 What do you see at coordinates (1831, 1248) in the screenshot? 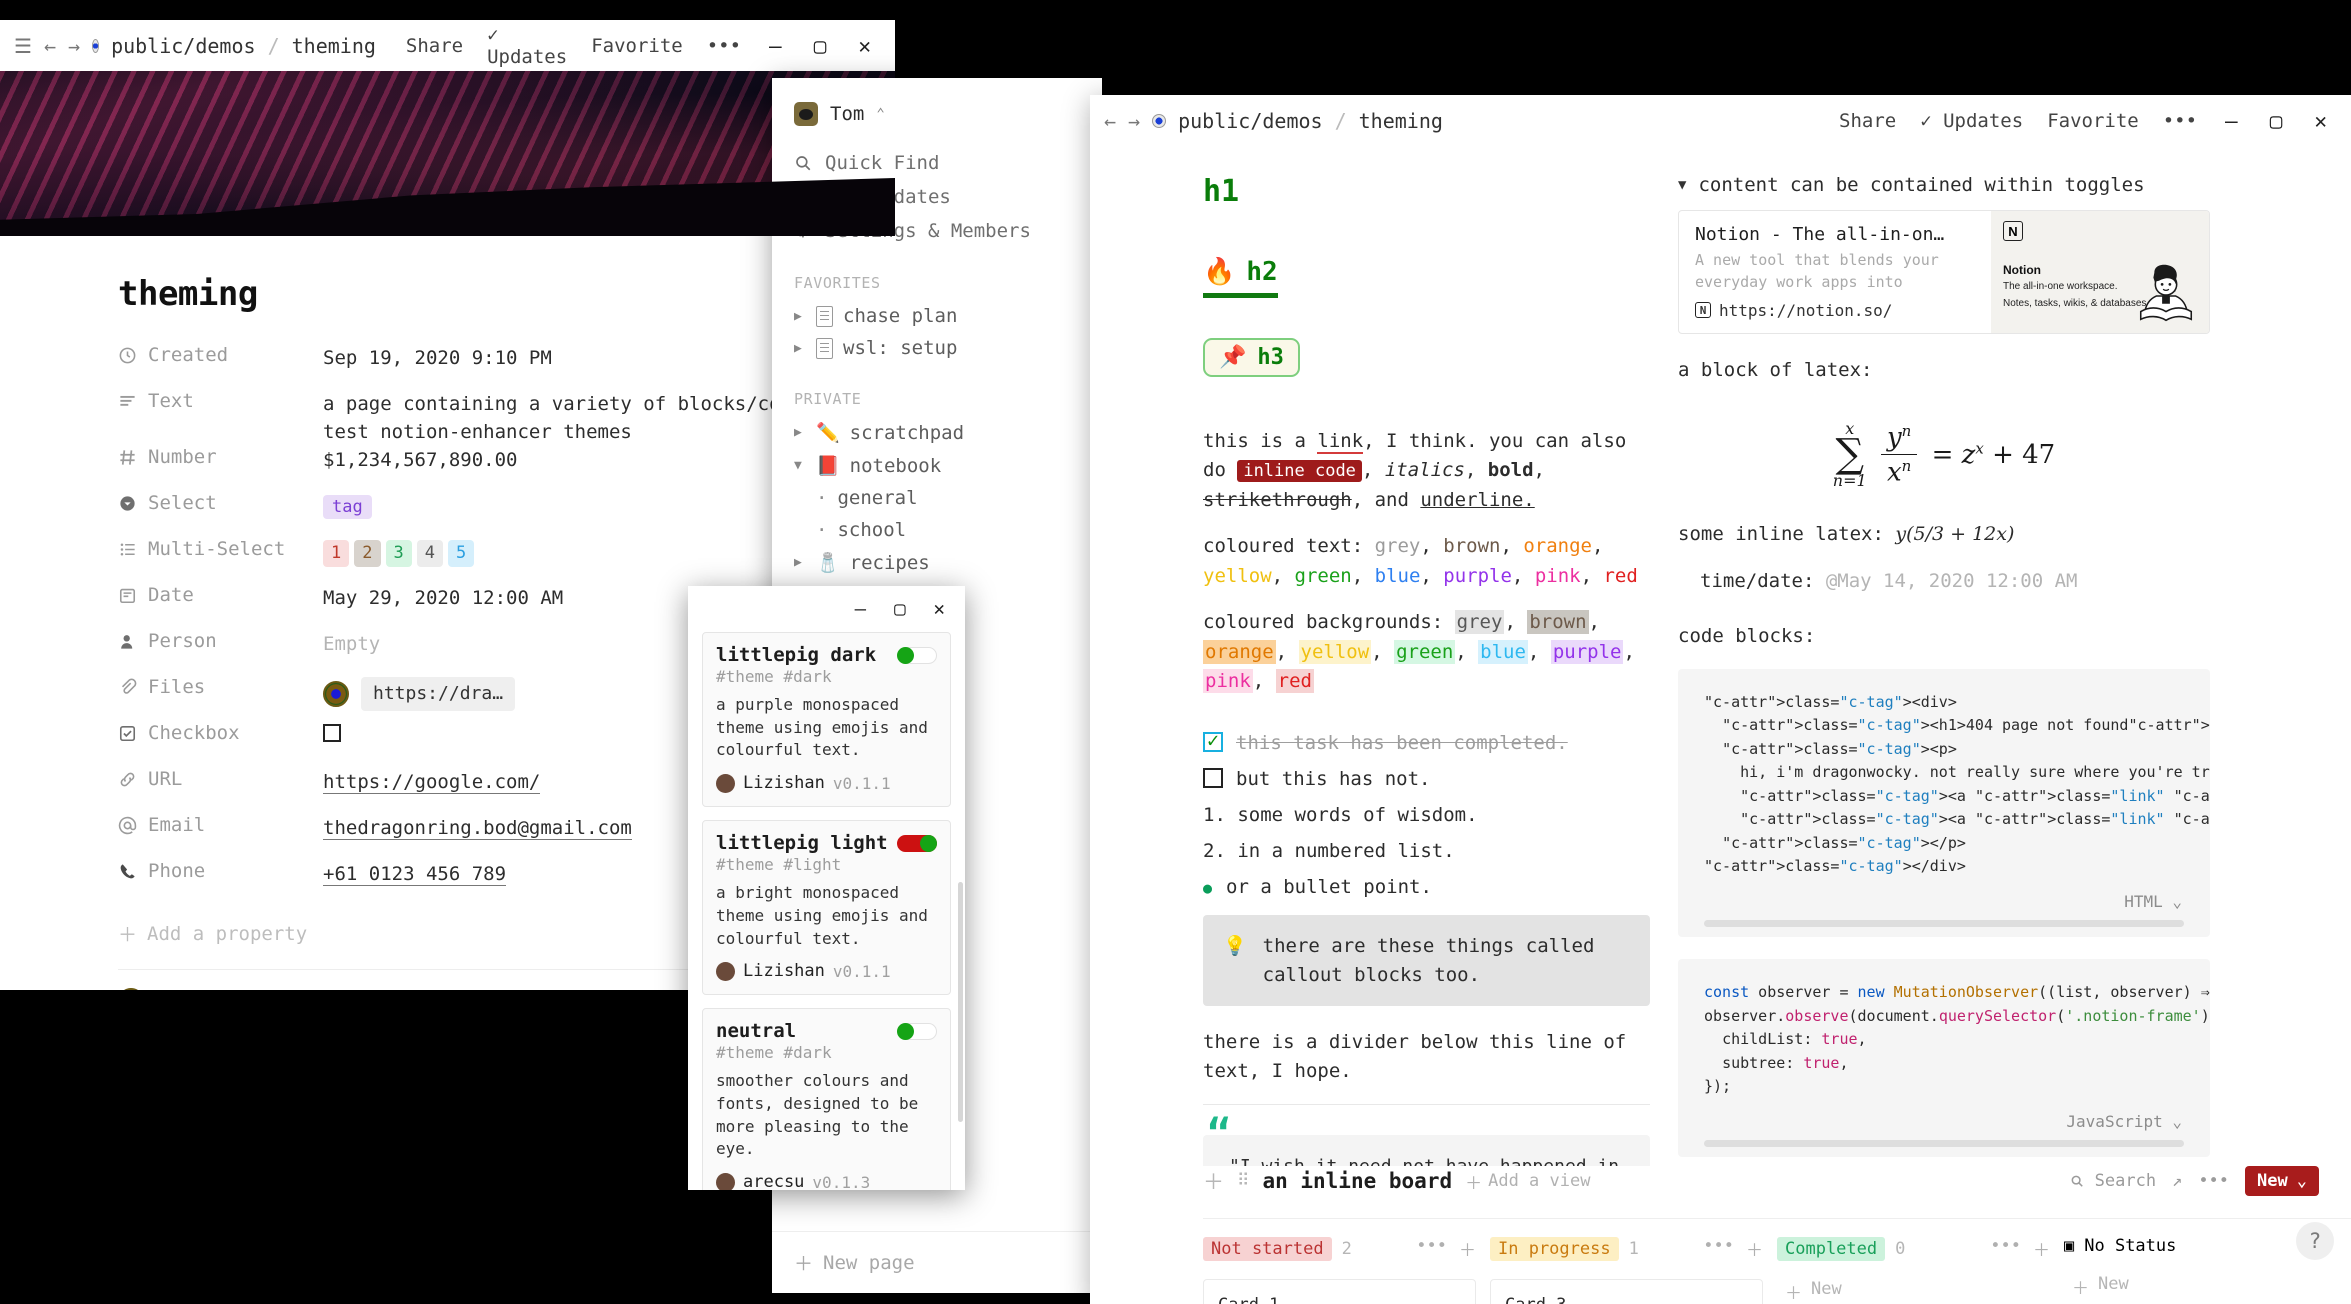
I see `status-badge: Completed` at bounding box center [1831, 1248].